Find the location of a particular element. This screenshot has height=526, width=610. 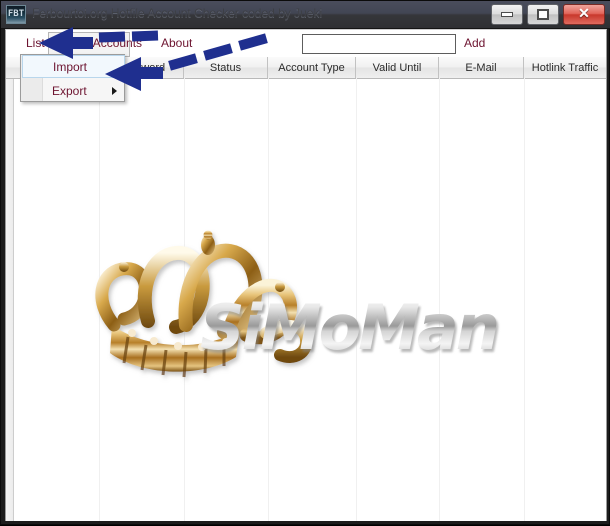

window-controls: ✕ is located at coordinates (548, 14).